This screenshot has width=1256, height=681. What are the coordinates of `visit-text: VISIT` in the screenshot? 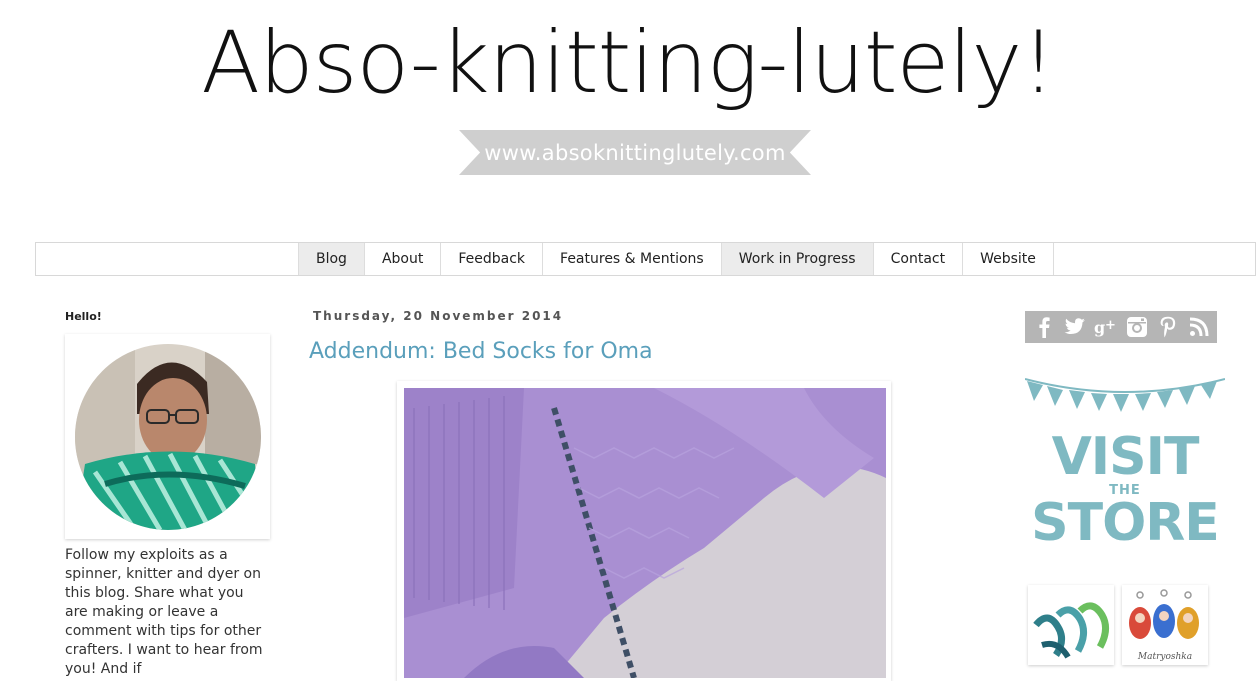 It's located at (1125, 457).